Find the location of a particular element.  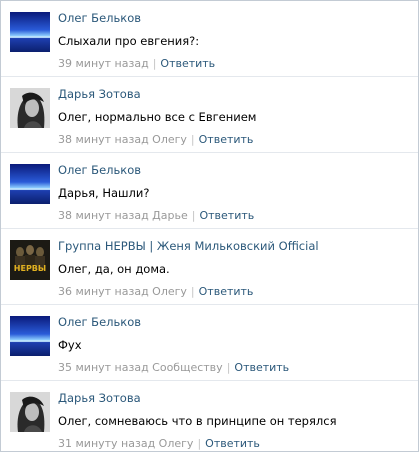

comment-author: Группа НЕРВЫ | Женя Мильковский Official is located at coordinates (188, 246).